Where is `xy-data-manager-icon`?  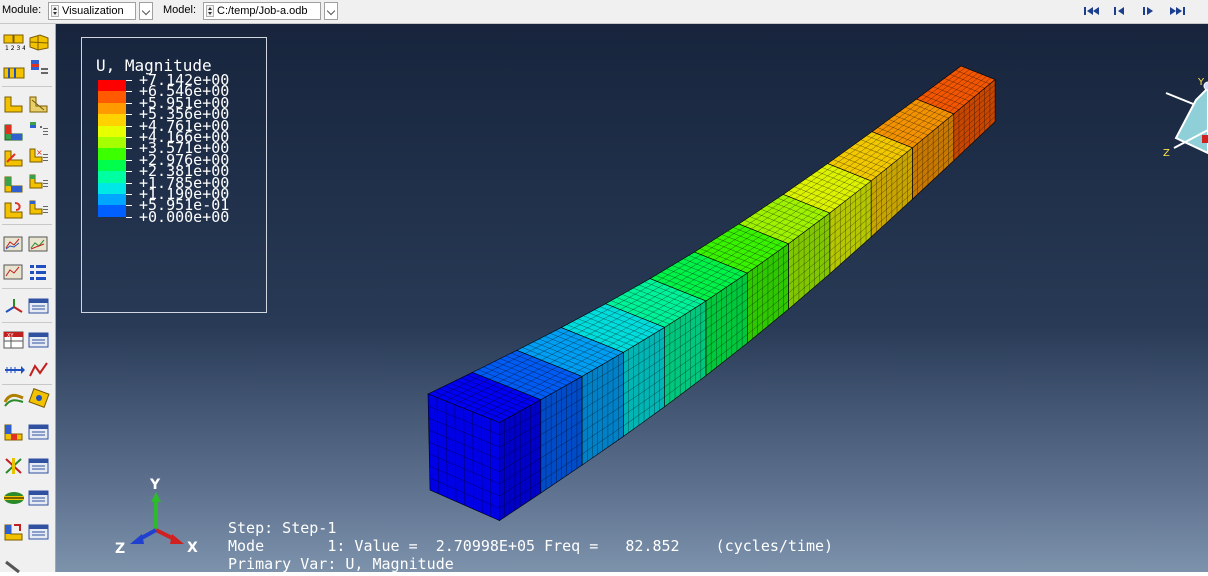 xy-data-manager-icon is located at coordinates (39, 182).